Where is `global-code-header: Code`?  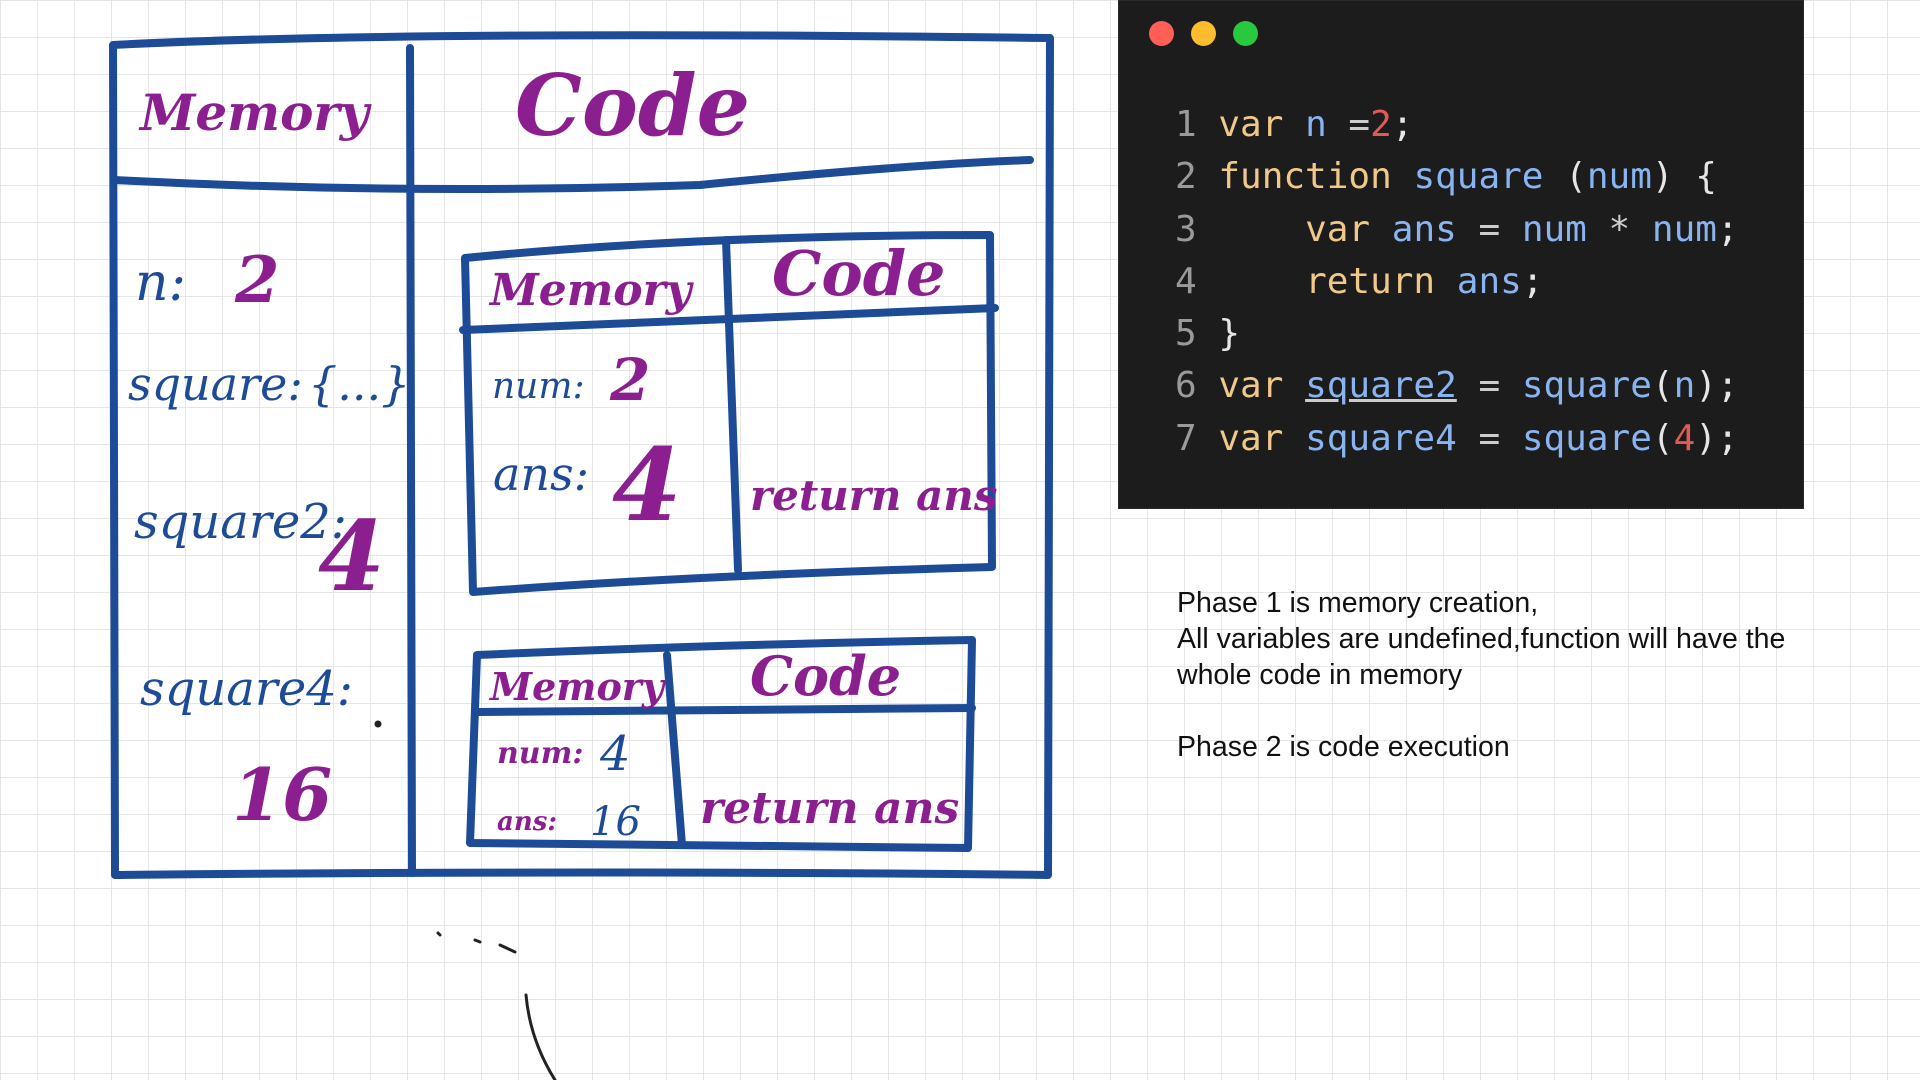 global-code-header: Code is located at coordinates (632, 105).